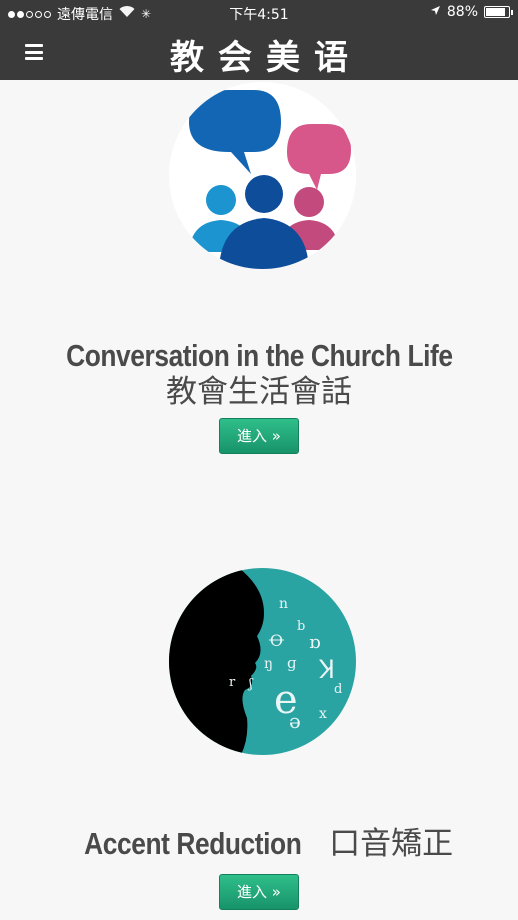 The height and width of the screenshot is (920, 518). I want to click on battery-fill, so click(495, 12).